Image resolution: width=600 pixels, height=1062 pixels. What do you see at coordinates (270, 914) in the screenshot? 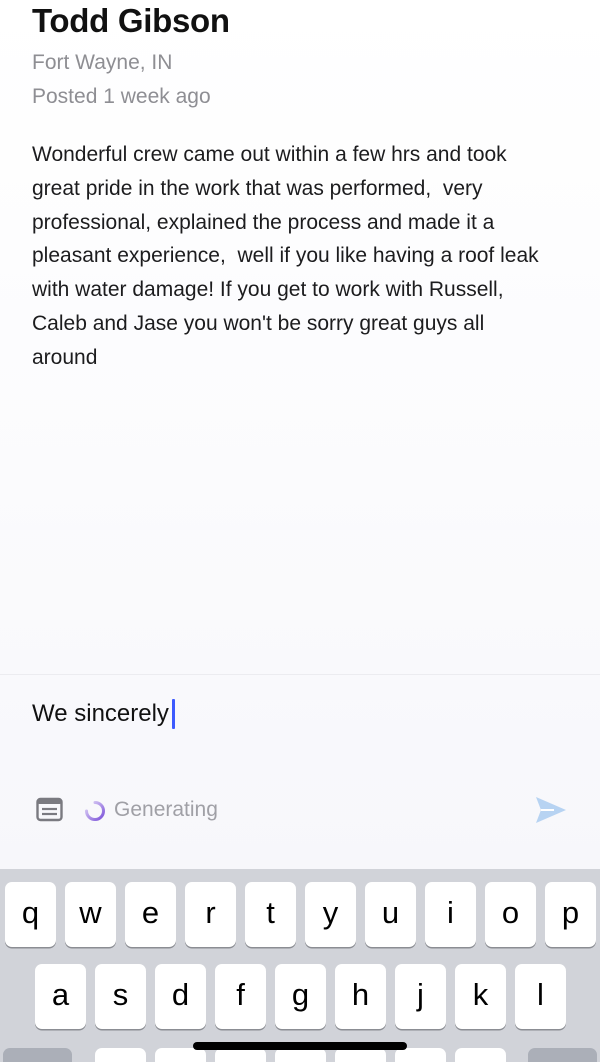
I see `key-t: t` at bounding box center [270, 914].